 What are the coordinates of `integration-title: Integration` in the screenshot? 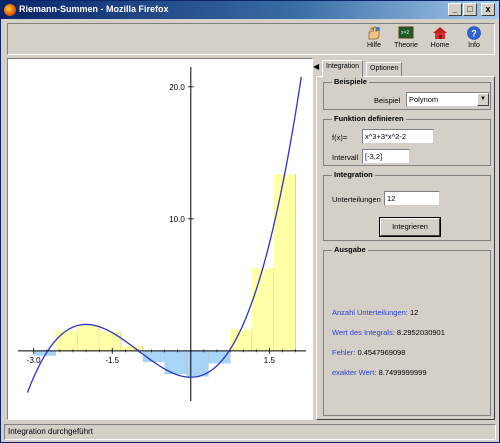 It's located at (353, 174).